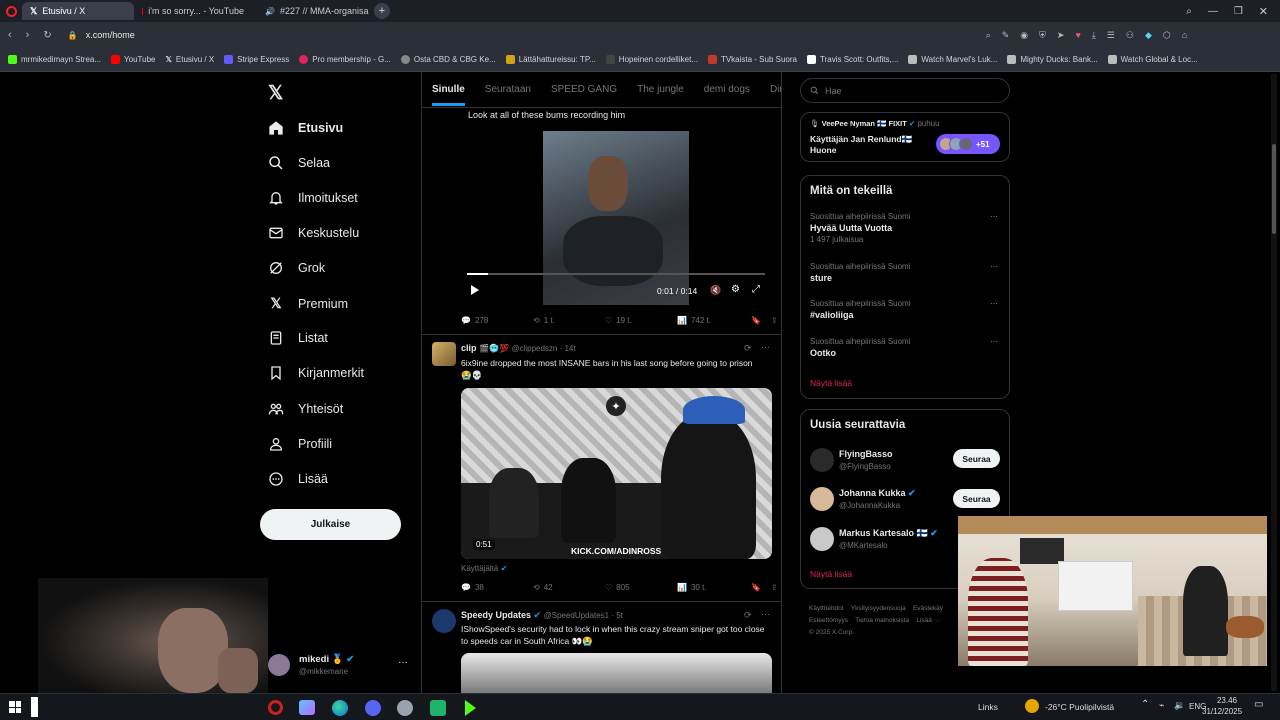 This screenshot has width=1280, height=720. Describe the element at coordinates (1032, 706) in the screenshot. I see `weather-icon` at that location.